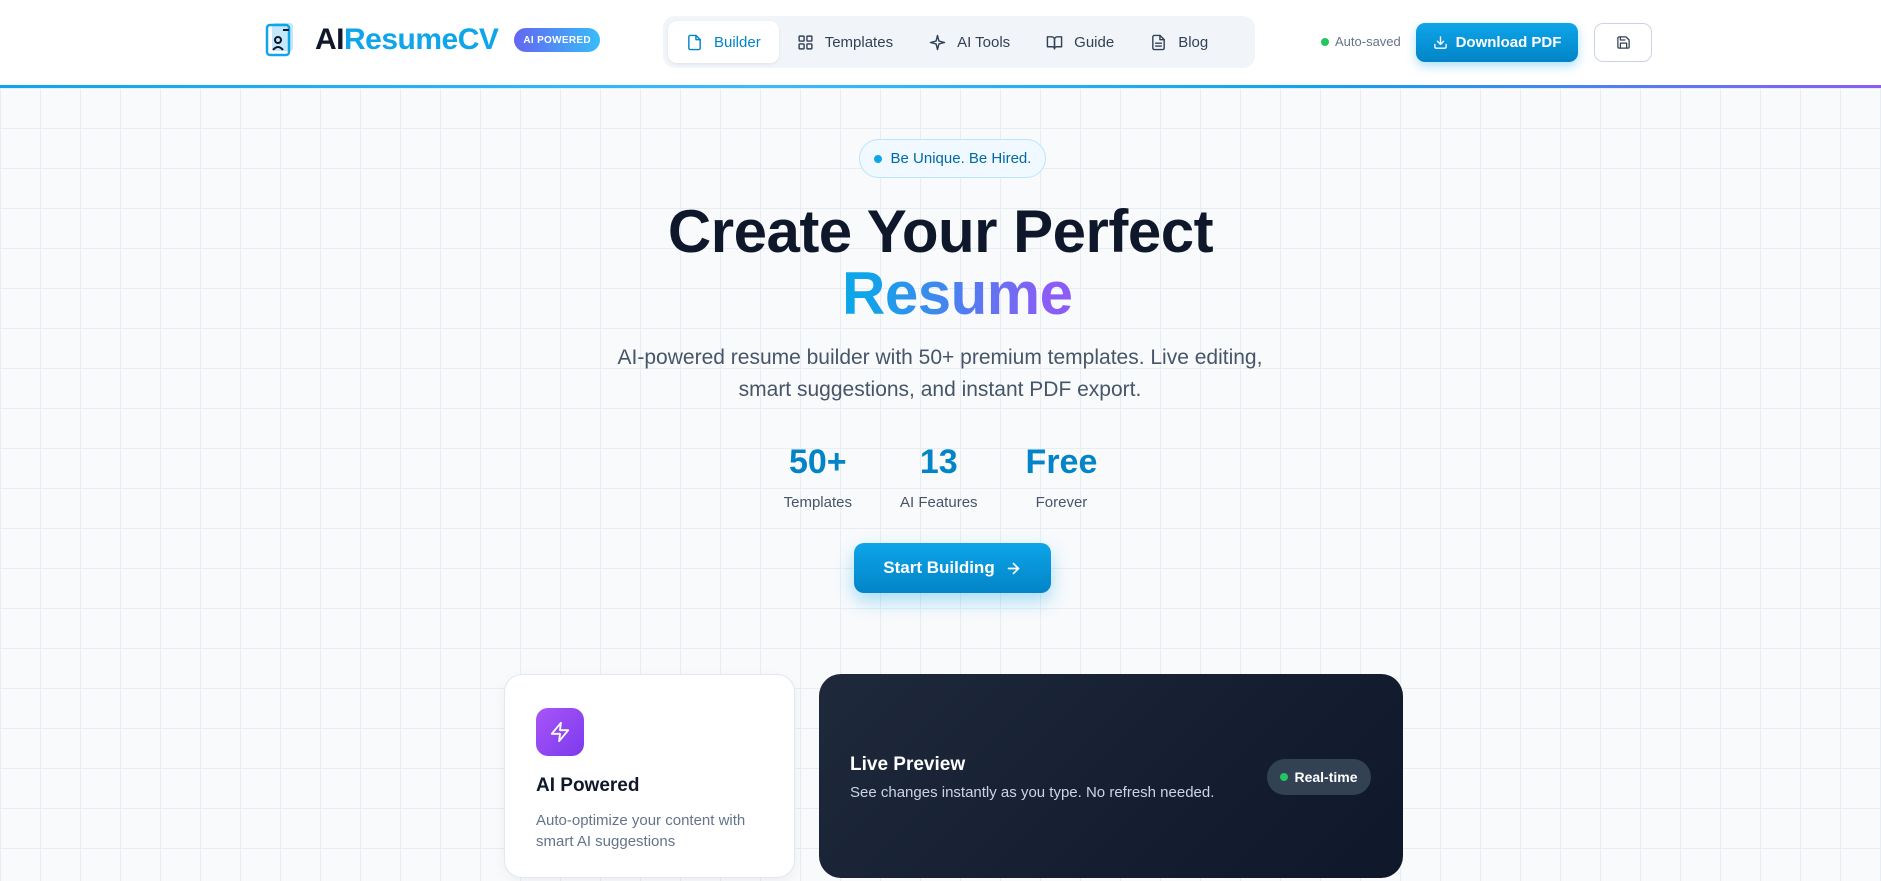 The width and height of the screenshot is (1881, 881). What do you see at coordinates (1508, 42) in the screenshot?
I see `download-label: Download PDF` at bounding box center [1508, 42].